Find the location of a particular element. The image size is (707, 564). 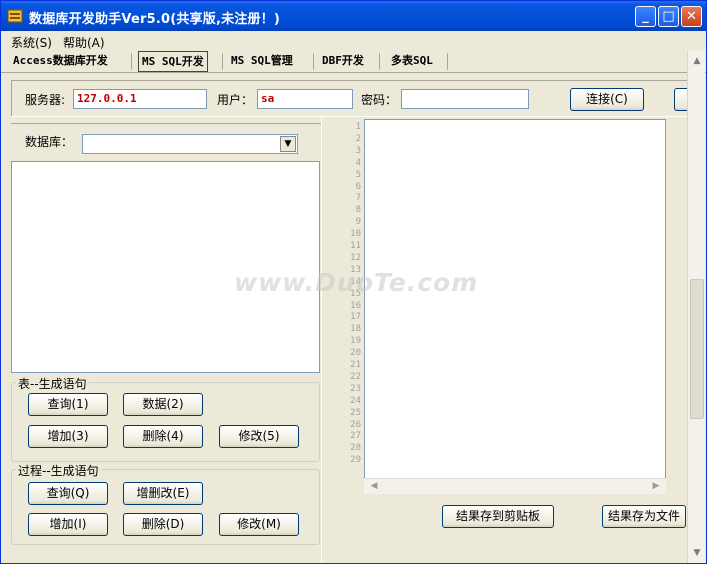

proc-add-del-mod-button: 增删改(E) is located at coordinates (163, 493).